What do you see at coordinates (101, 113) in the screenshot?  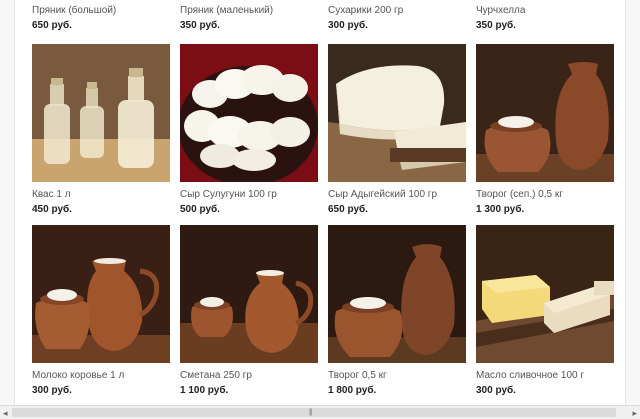 I see `kvass-bottles-image` at bounding box center [101, 113].